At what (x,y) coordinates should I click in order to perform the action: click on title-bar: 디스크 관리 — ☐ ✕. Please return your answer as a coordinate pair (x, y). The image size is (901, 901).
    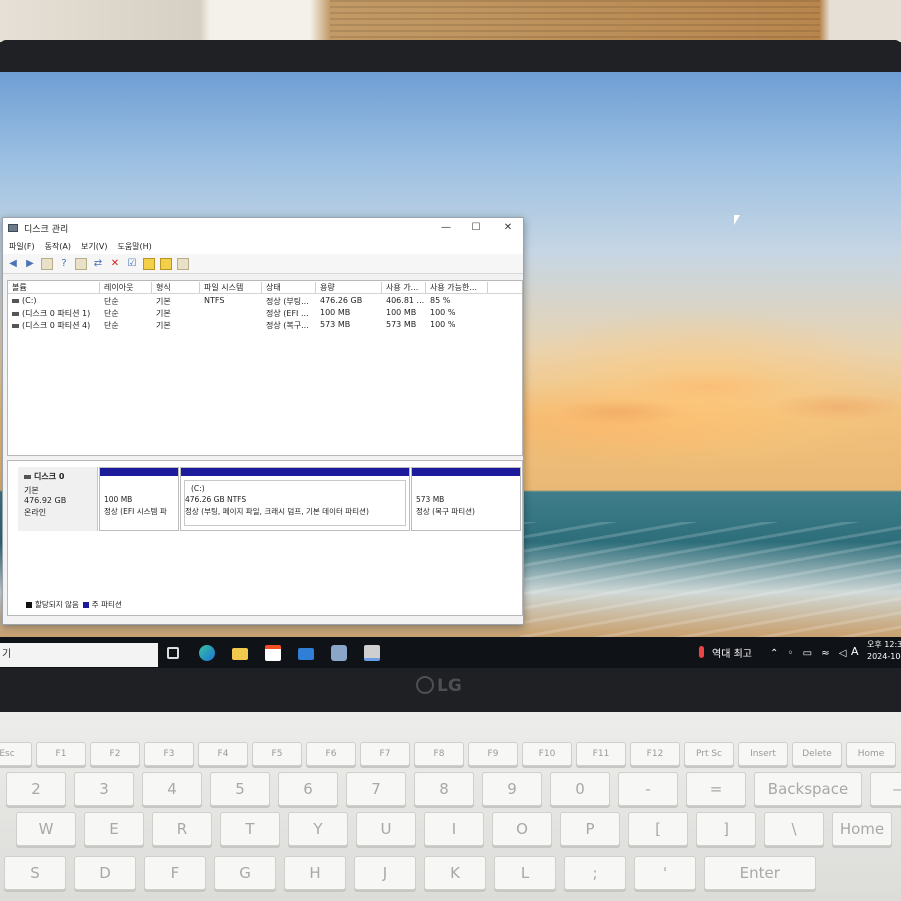
    Looking at the image, I should click on (263, 228).